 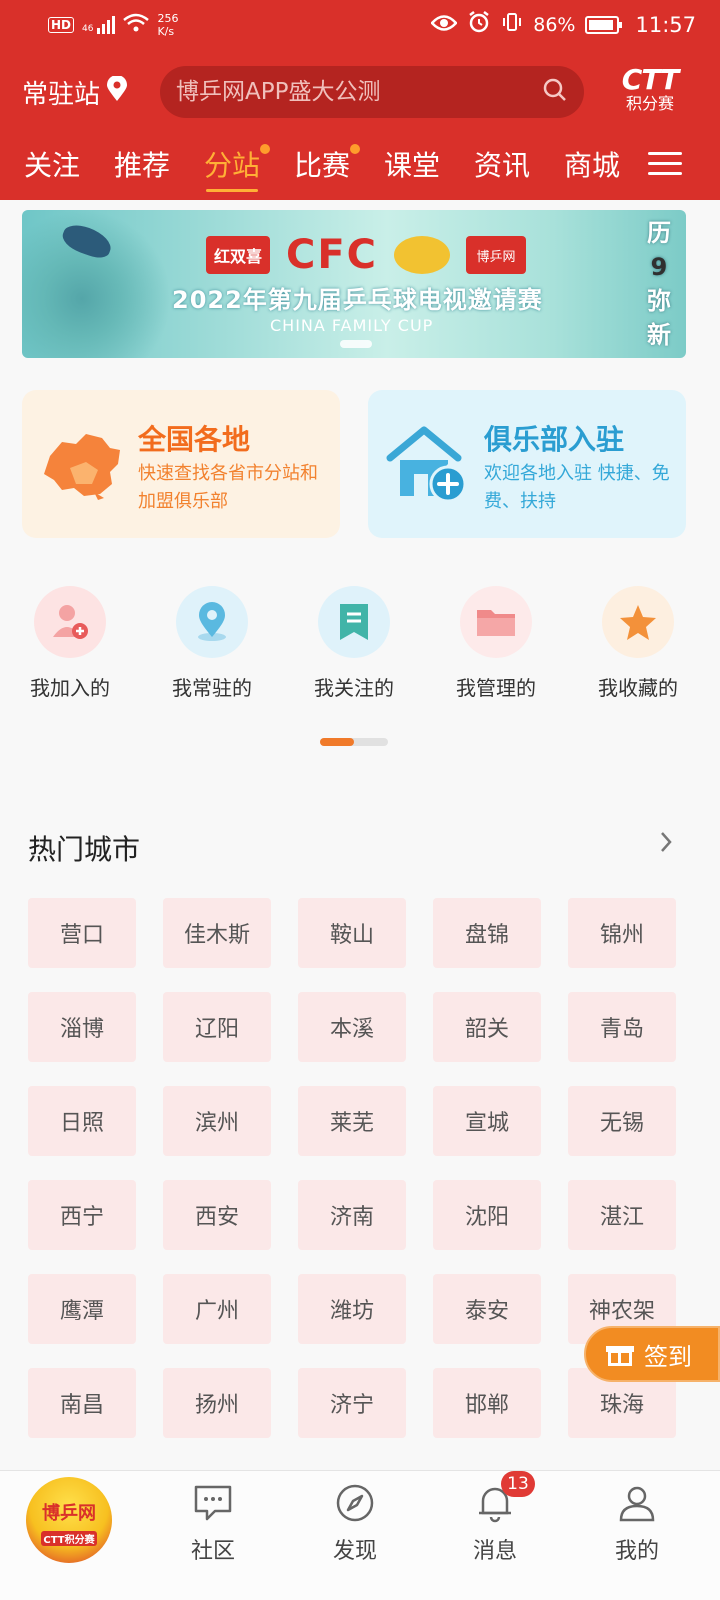 What do you see at coordinates (665, 164) in the screenshot?
I see `menu-icon` at bounding box center [665, 164].